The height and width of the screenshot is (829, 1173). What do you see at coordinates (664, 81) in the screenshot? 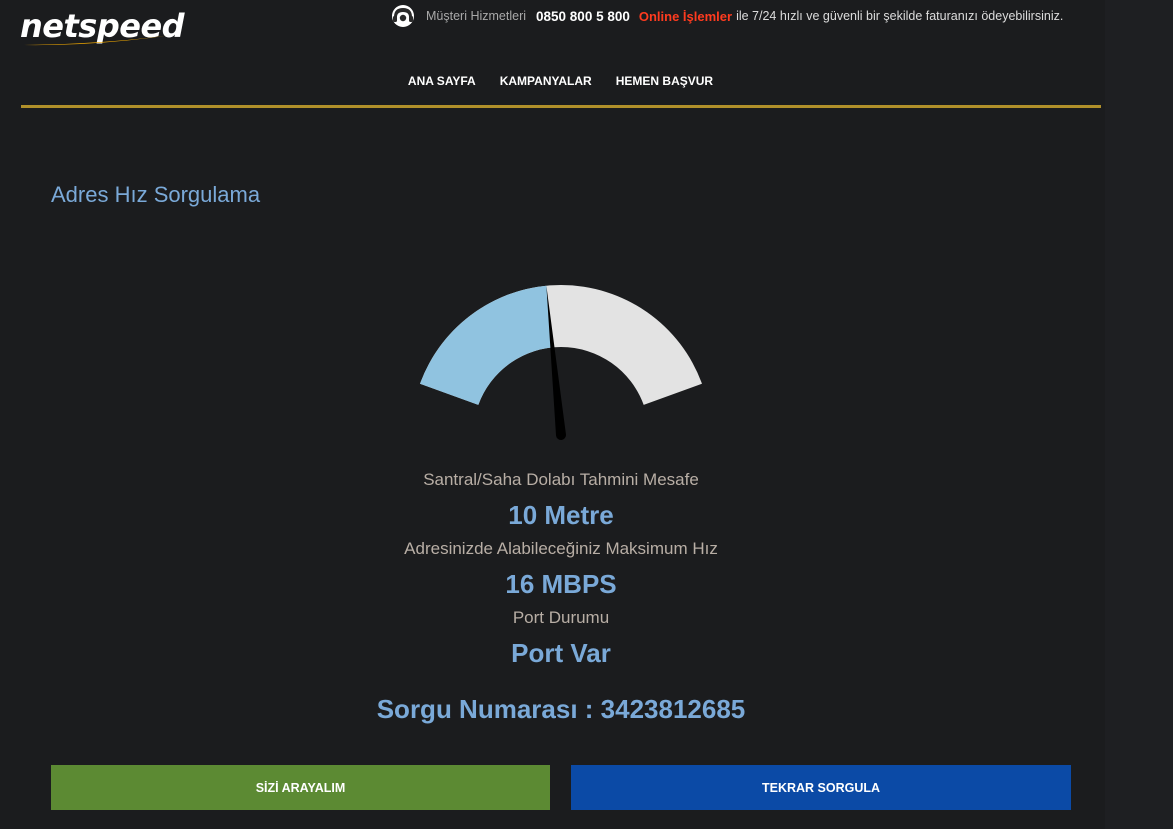
I see `nav-item-apply: HEMEN BAŞVUR` at bounding box center [664, 81].